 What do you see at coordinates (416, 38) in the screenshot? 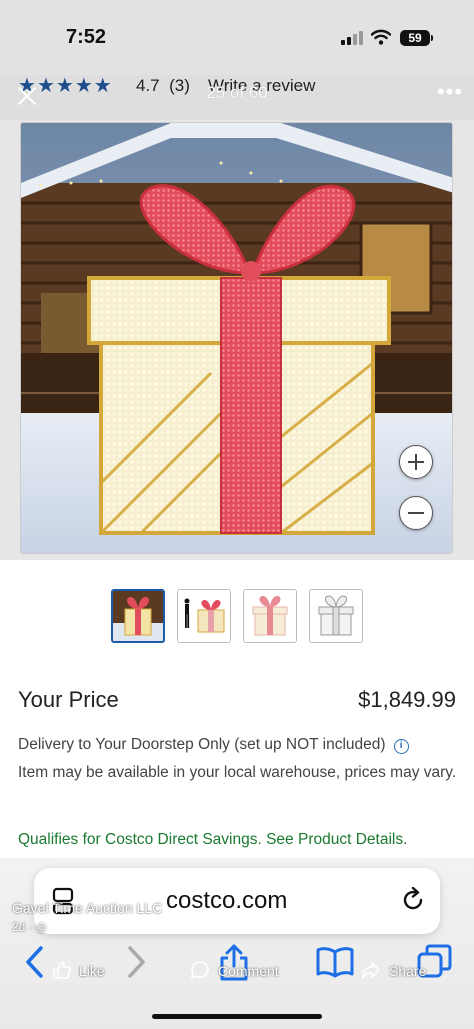
I see `battery-icon: 59` at bounding box center [416, 38].